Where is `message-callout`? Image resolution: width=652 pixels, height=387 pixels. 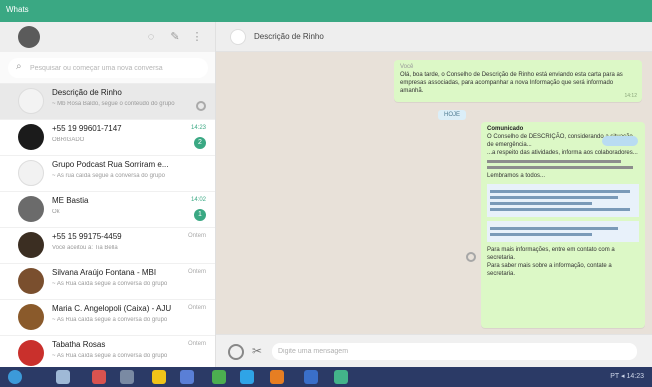
message-callout is located at coordinates (620, 141).